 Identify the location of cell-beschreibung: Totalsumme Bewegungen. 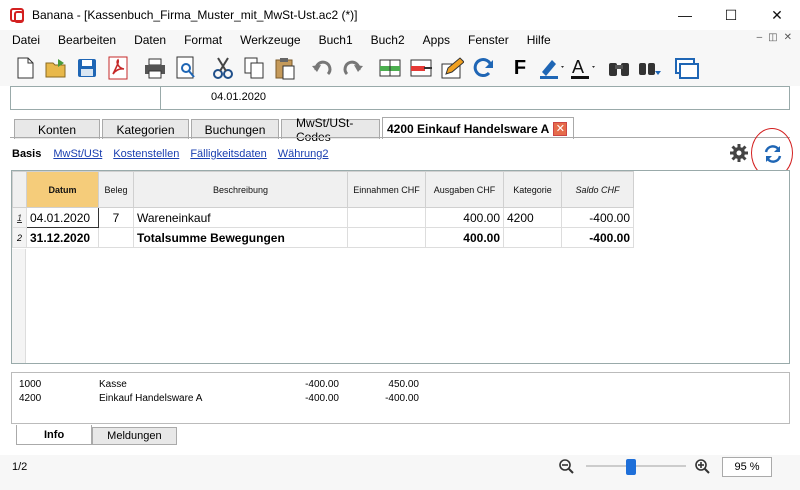
(240, 237).